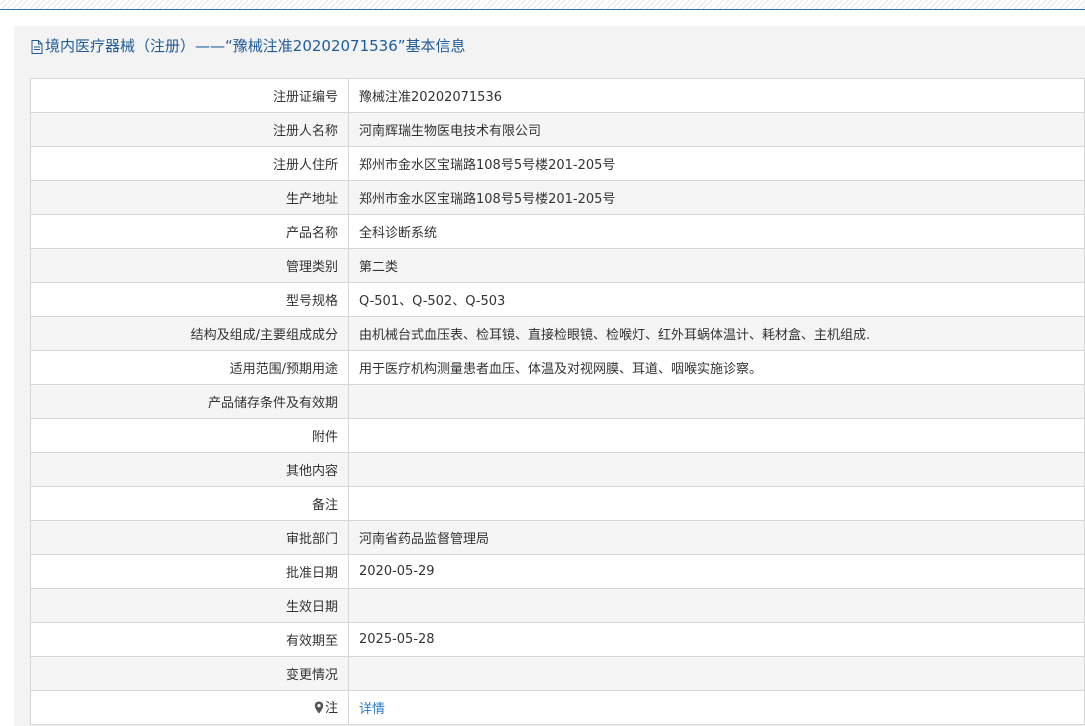 This screenshot has width=1085, height=726. Describe the element at coordinates (189, 197) in the screenshot. I see `row-label: 生产地址` at that location.